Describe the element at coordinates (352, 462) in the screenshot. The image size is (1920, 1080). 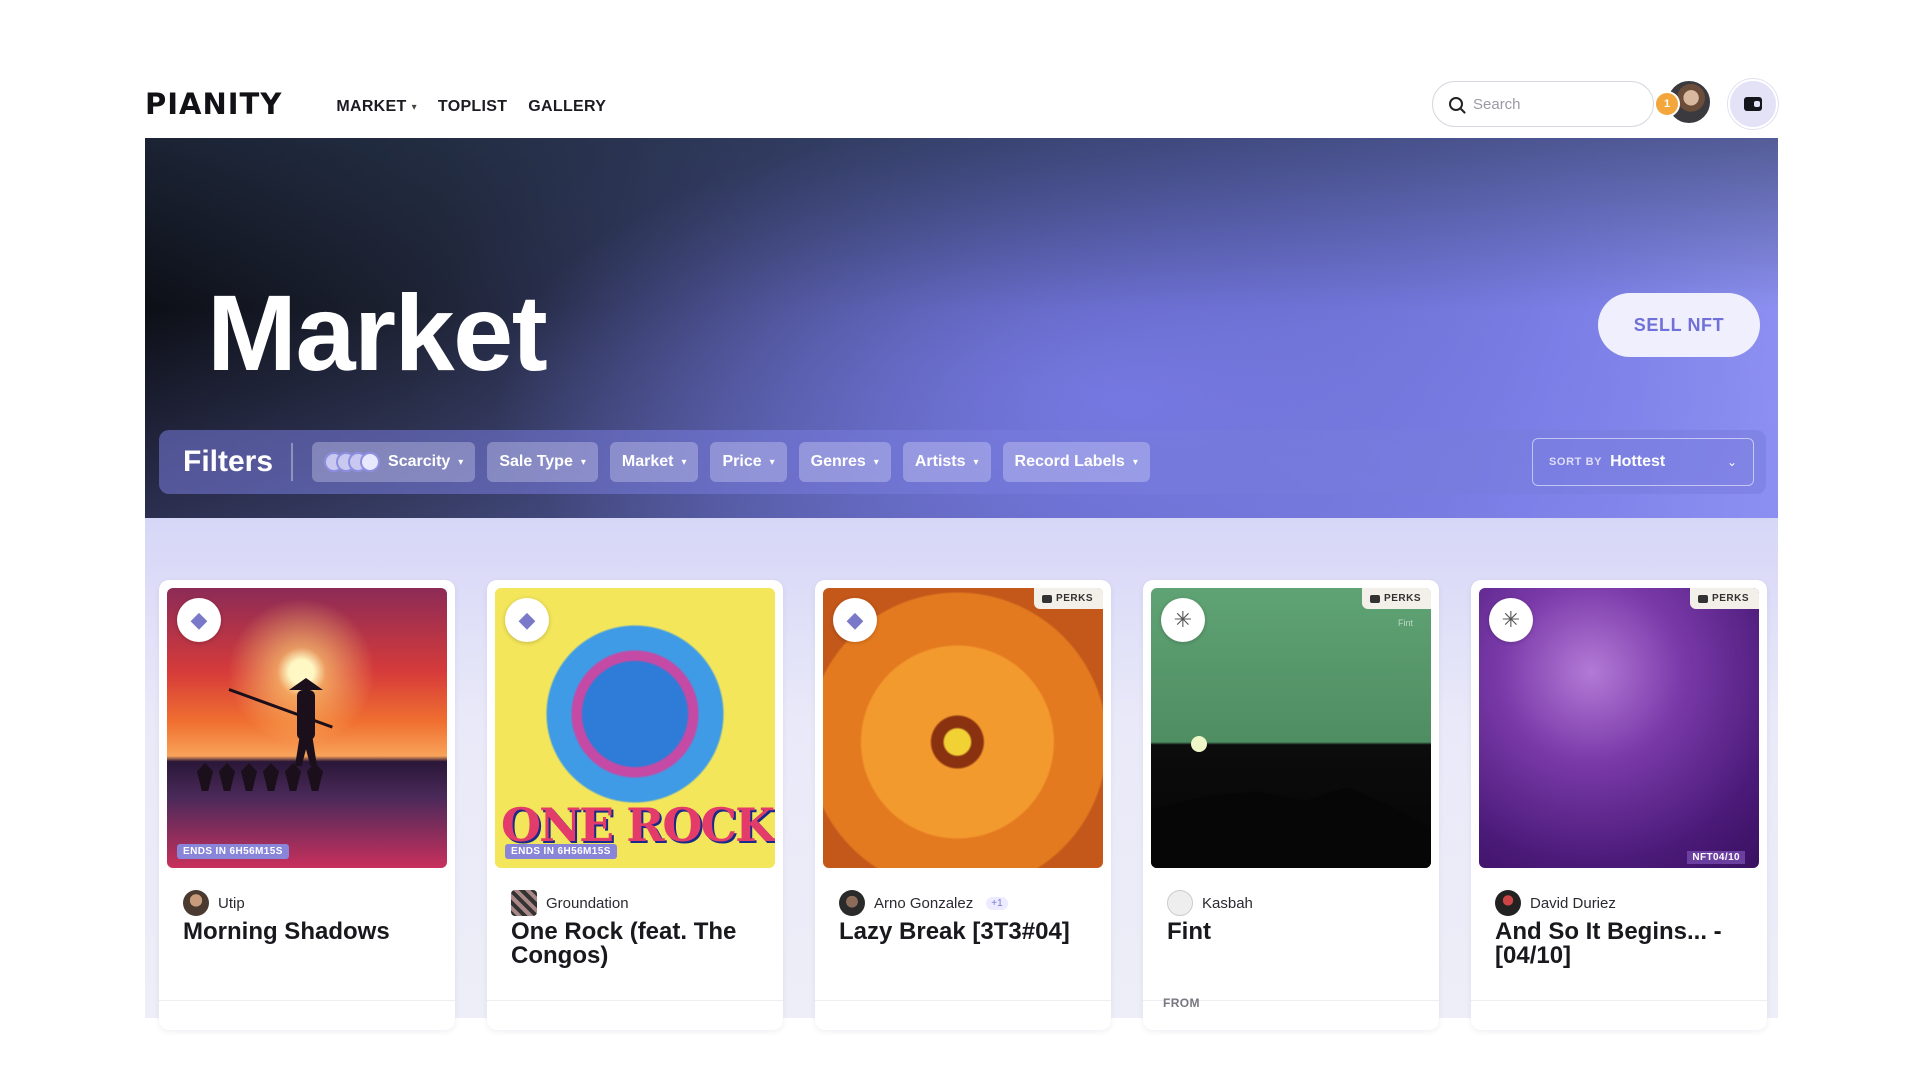
I see `scarcity-icons` at that location.